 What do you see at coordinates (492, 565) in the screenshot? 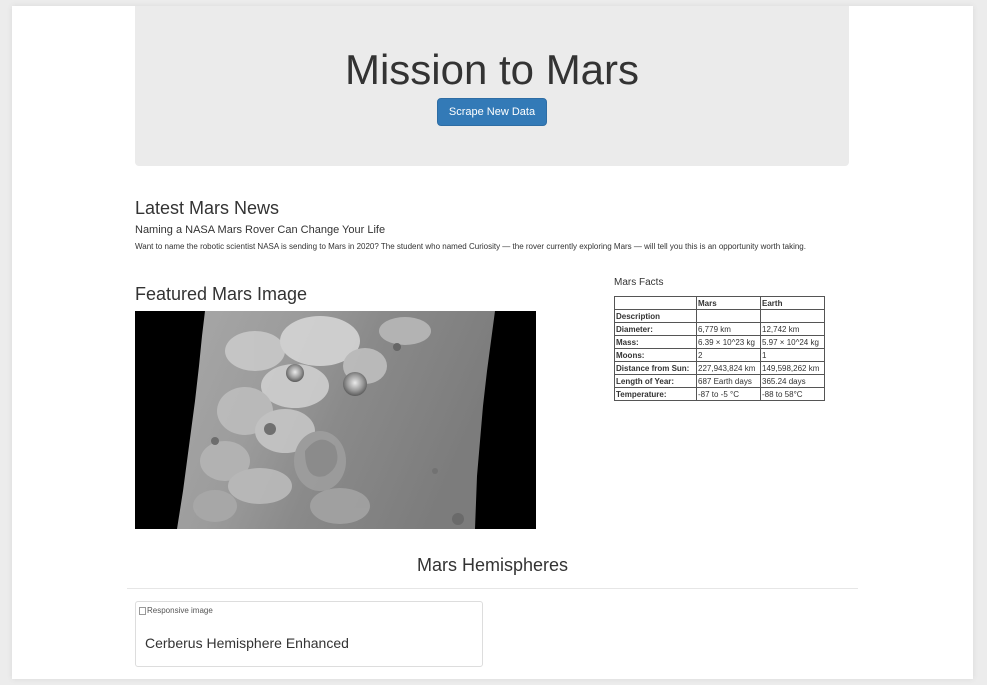
I see `hemispheres-heading: Mars Hemispheres` at bounding box center [492, 565].